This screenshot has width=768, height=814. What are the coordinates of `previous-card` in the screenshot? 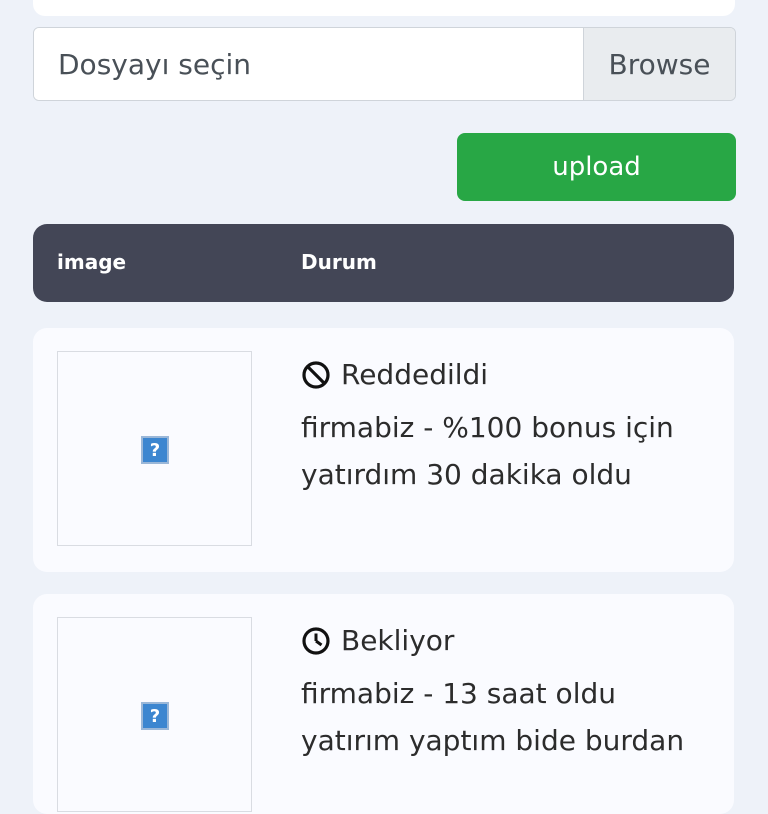 It's located at (384, 8).